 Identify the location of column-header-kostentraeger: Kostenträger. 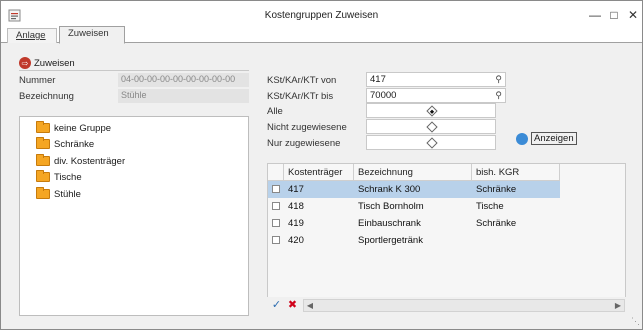
(319, 172).